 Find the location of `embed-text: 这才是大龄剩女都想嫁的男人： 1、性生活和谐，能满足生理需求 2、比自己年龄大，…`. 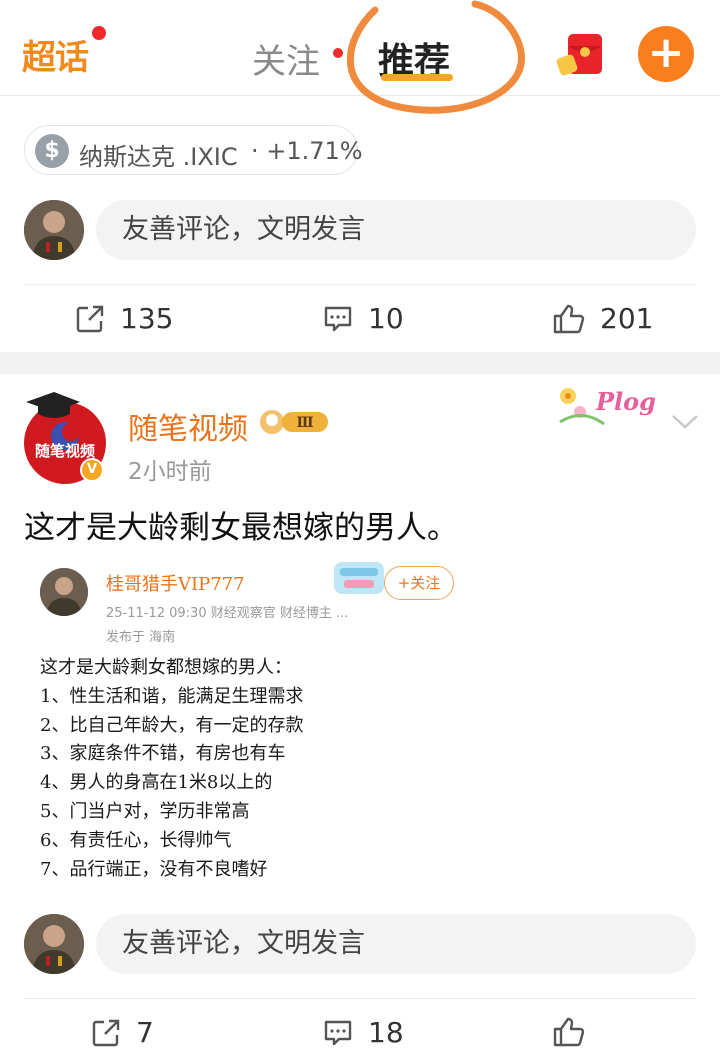

embed-text: 这才是大龄剩女都想嫁的男人： 1、性生活和谐，能满足生理需求 2、比自己年龄大，… is located at coordinates (255, 769).